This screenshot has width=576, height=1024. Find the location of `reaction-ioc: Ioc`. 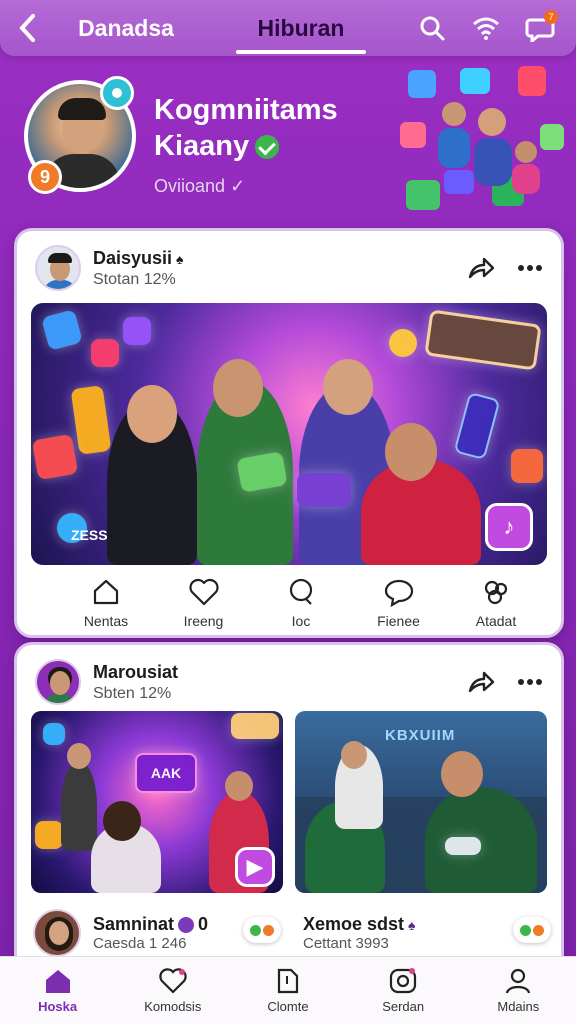

reaction-ioc: Ioc is located at coordinates (301, 604).